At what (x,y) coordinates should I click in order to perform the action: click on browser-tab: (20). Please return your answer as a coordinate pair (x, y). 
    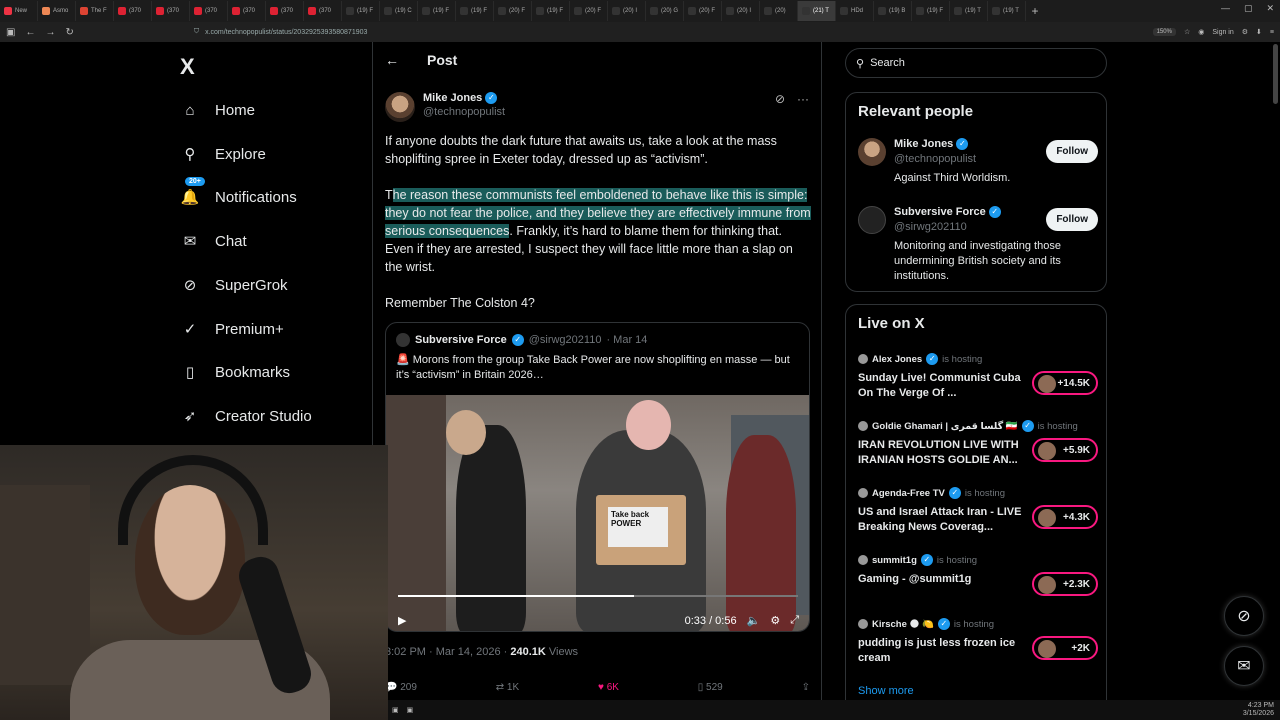
    Looking at the image, I should click on (779, 11).